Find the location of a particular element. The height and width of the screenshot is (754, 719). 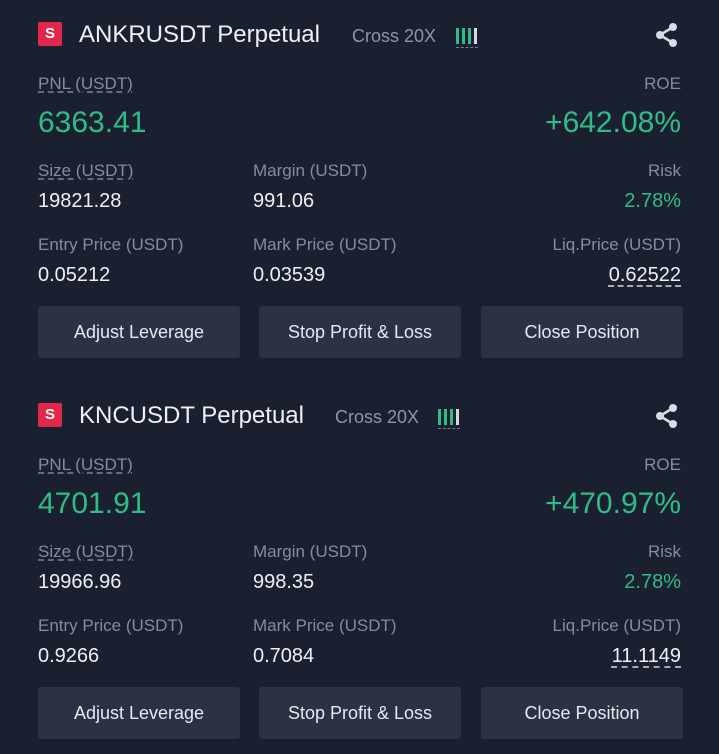

contract-symbol: ANKRUSDT Perpetual is located at coordinates (199, 35).